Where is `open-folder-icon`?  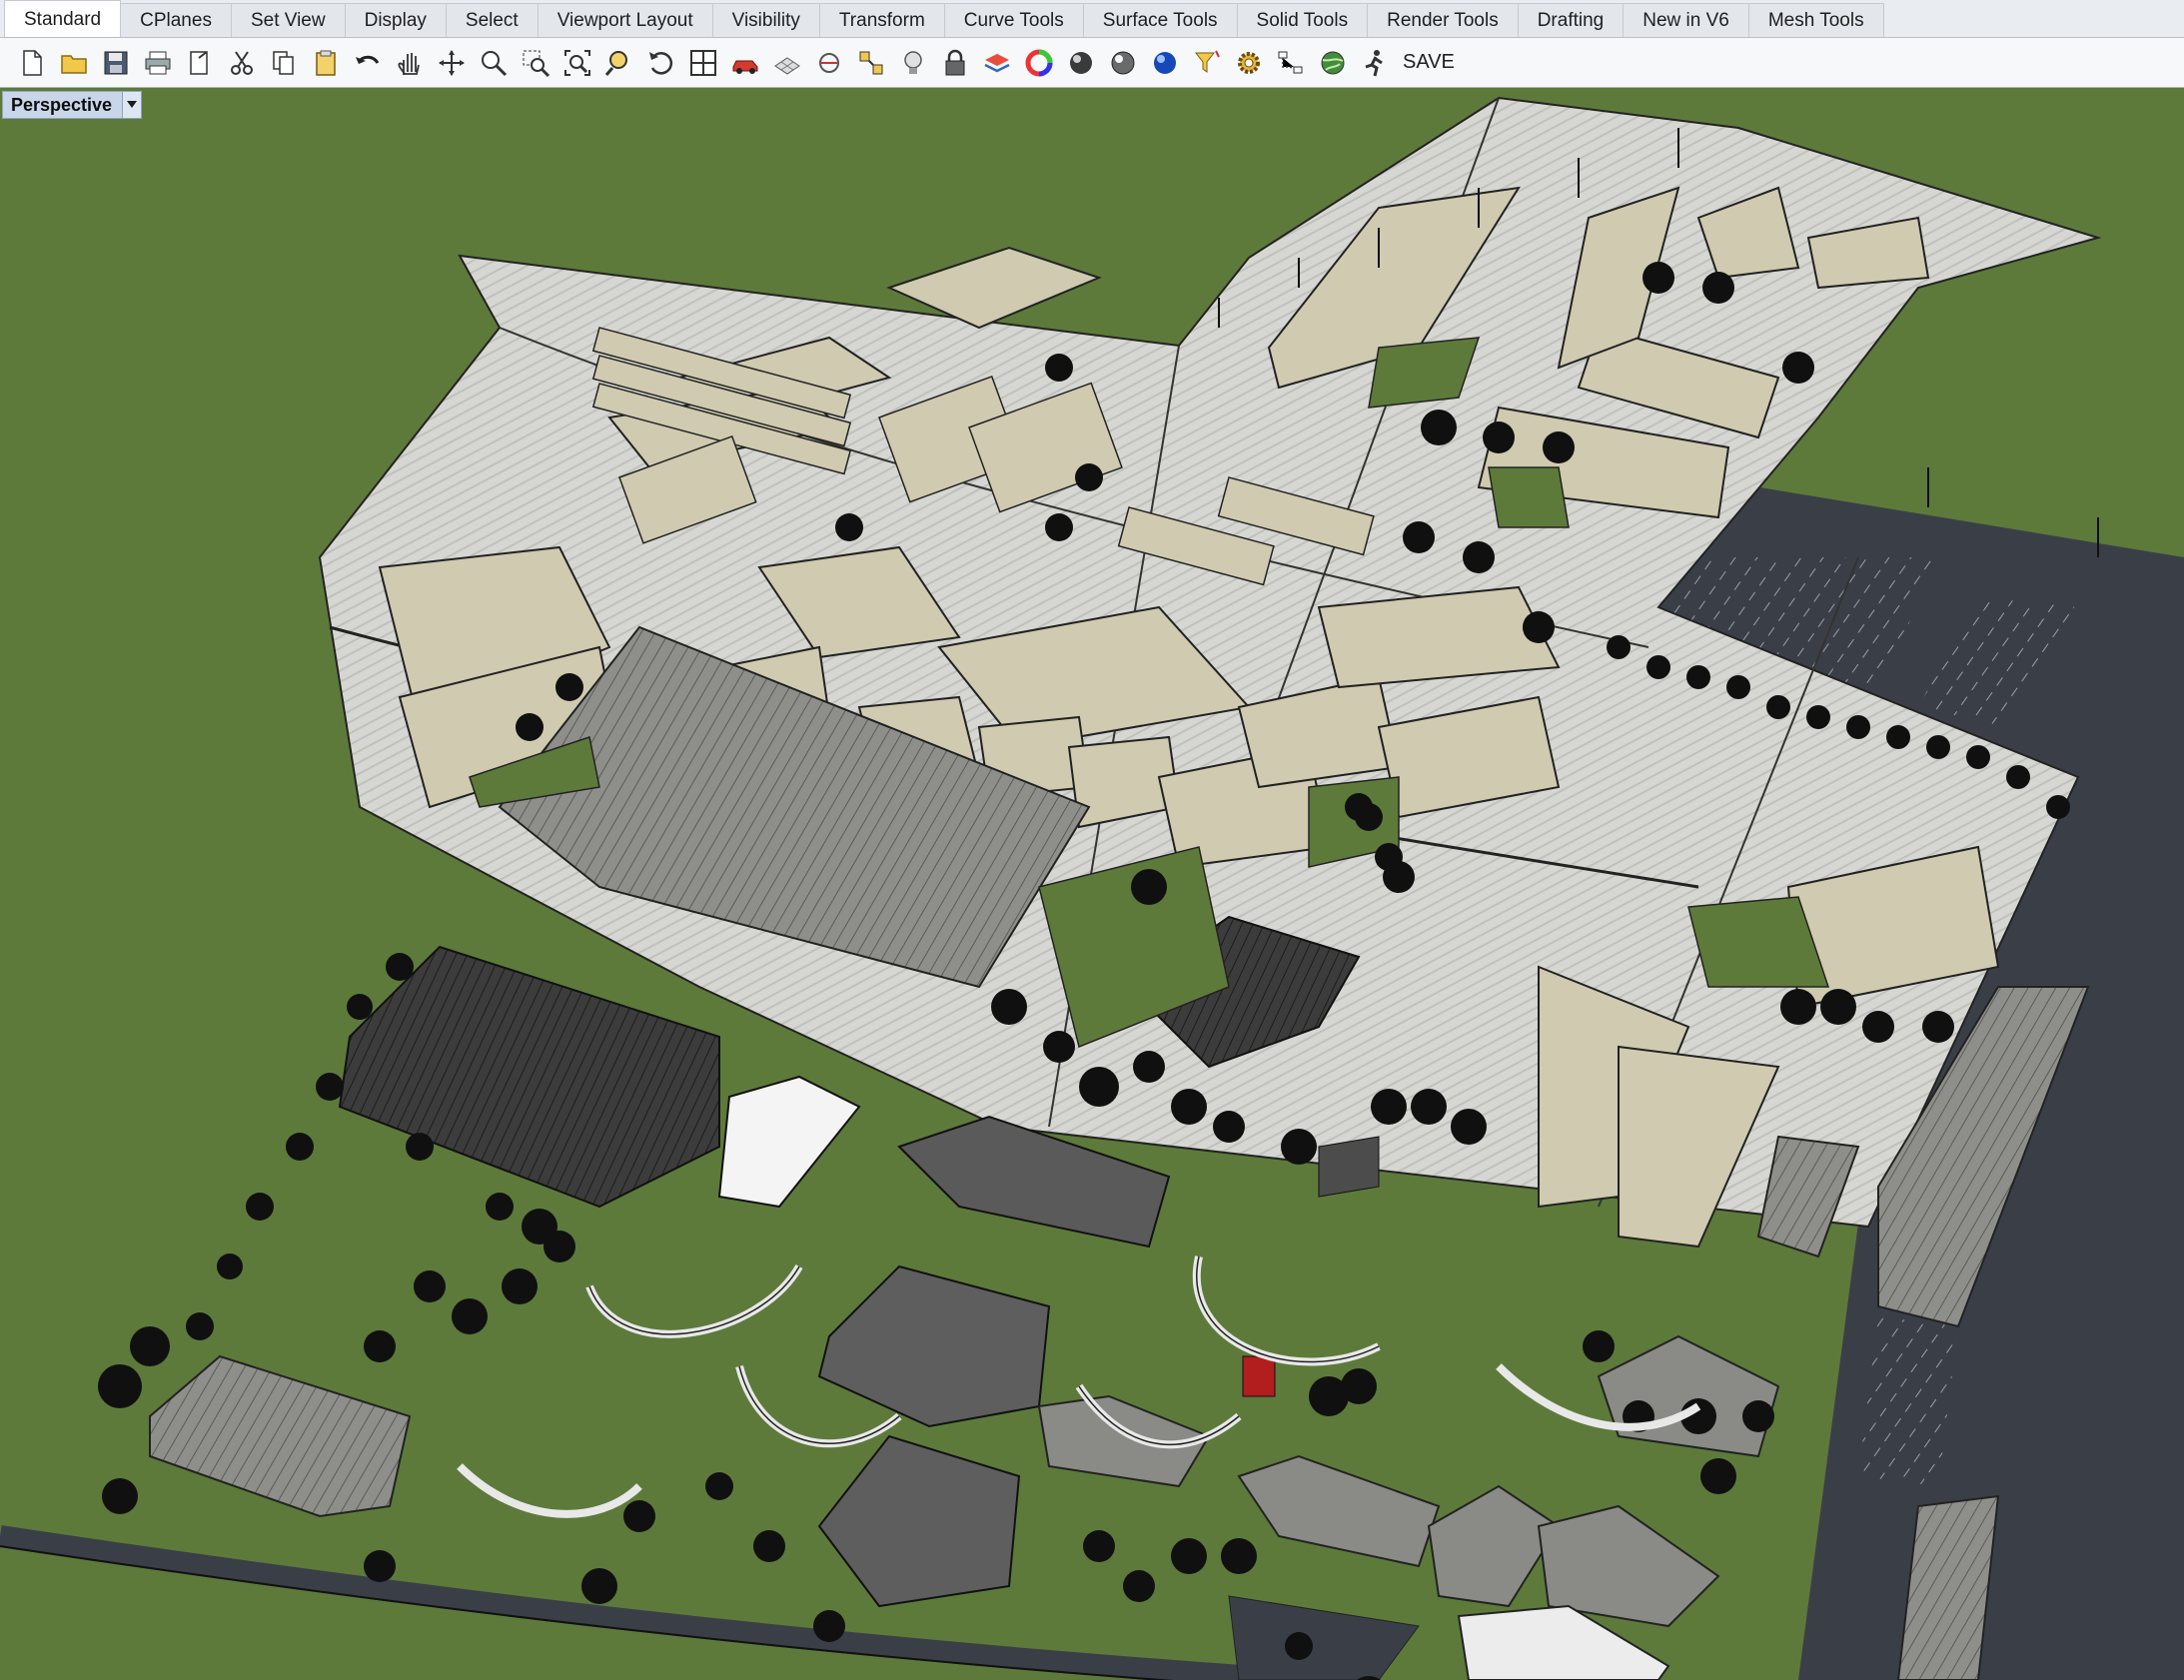
open-folder-icon is located at coordinates (74, 63).